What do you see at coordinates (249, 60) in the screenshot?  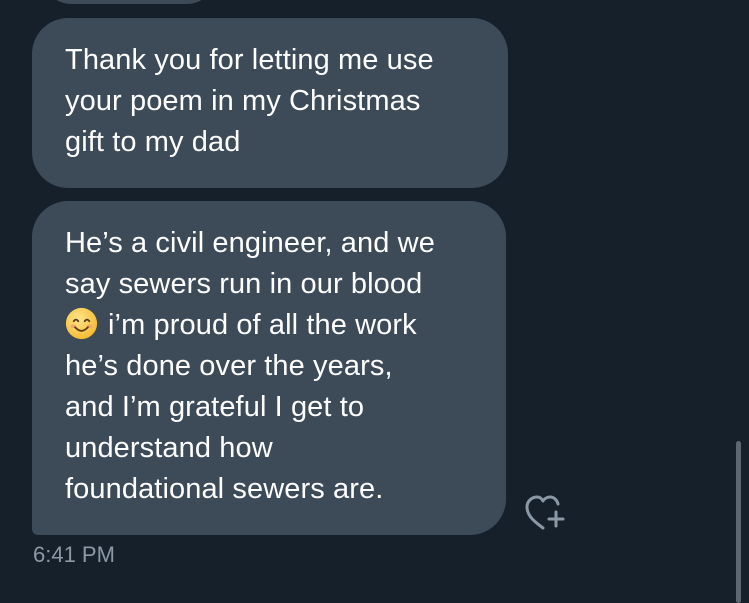 I see `message-text-line: Thank you for letting me use` at bounding box center [249, 60].